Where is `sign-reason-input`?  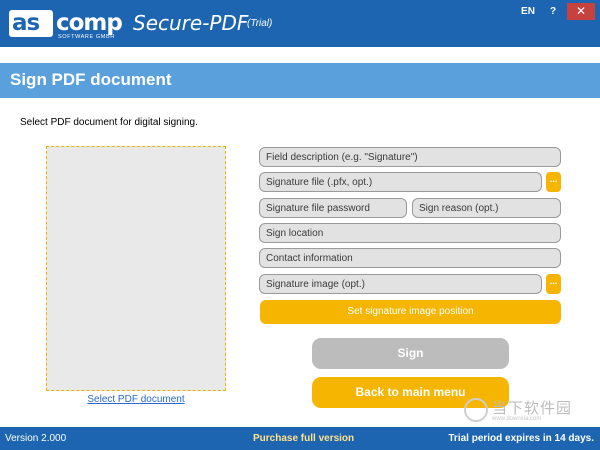
sign-reason-input is located at coordinates (486, 208).